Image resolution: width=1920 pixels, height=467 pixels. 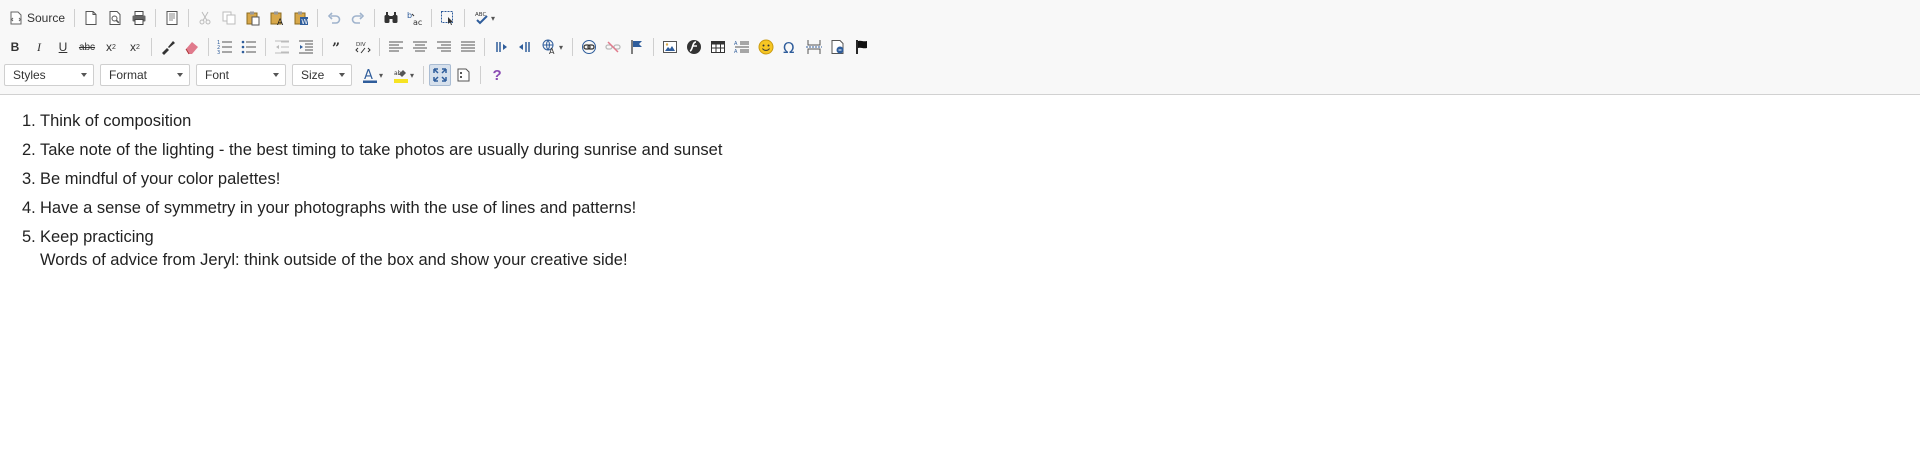 I want to click on create-div-button: DIV, so click(x=363, y=47).